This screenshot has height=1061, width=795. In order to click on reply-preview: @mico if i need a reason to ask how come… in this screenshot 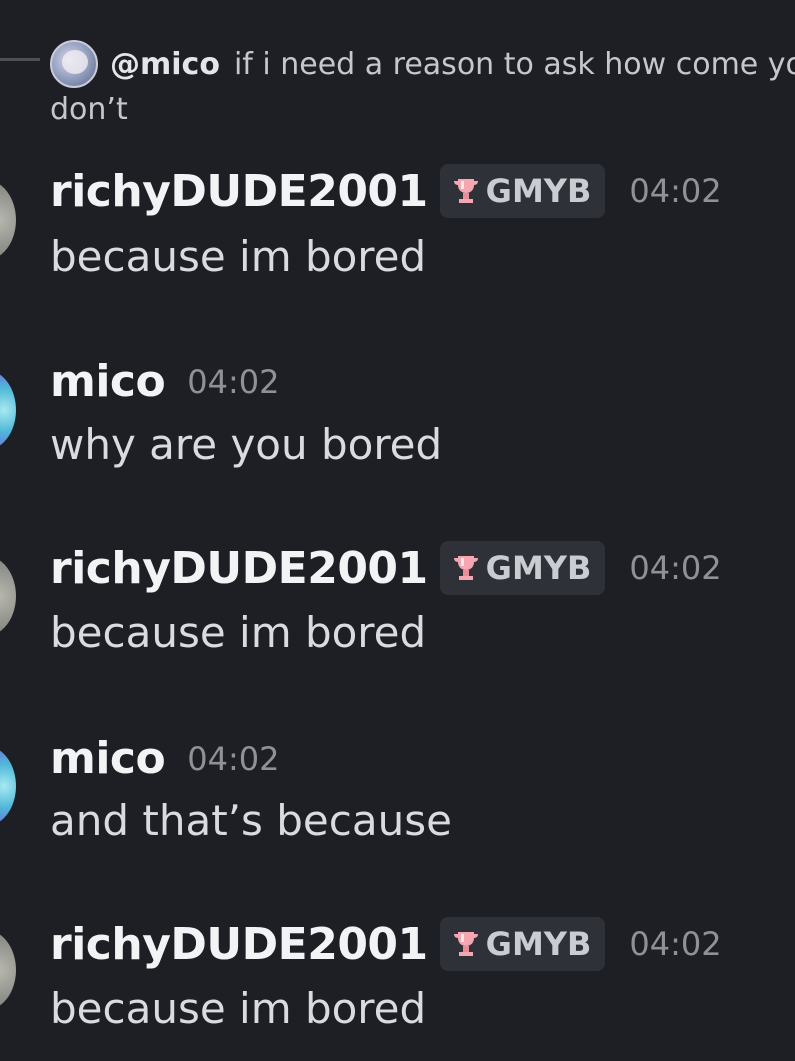, I will do `click(422, 64)`.